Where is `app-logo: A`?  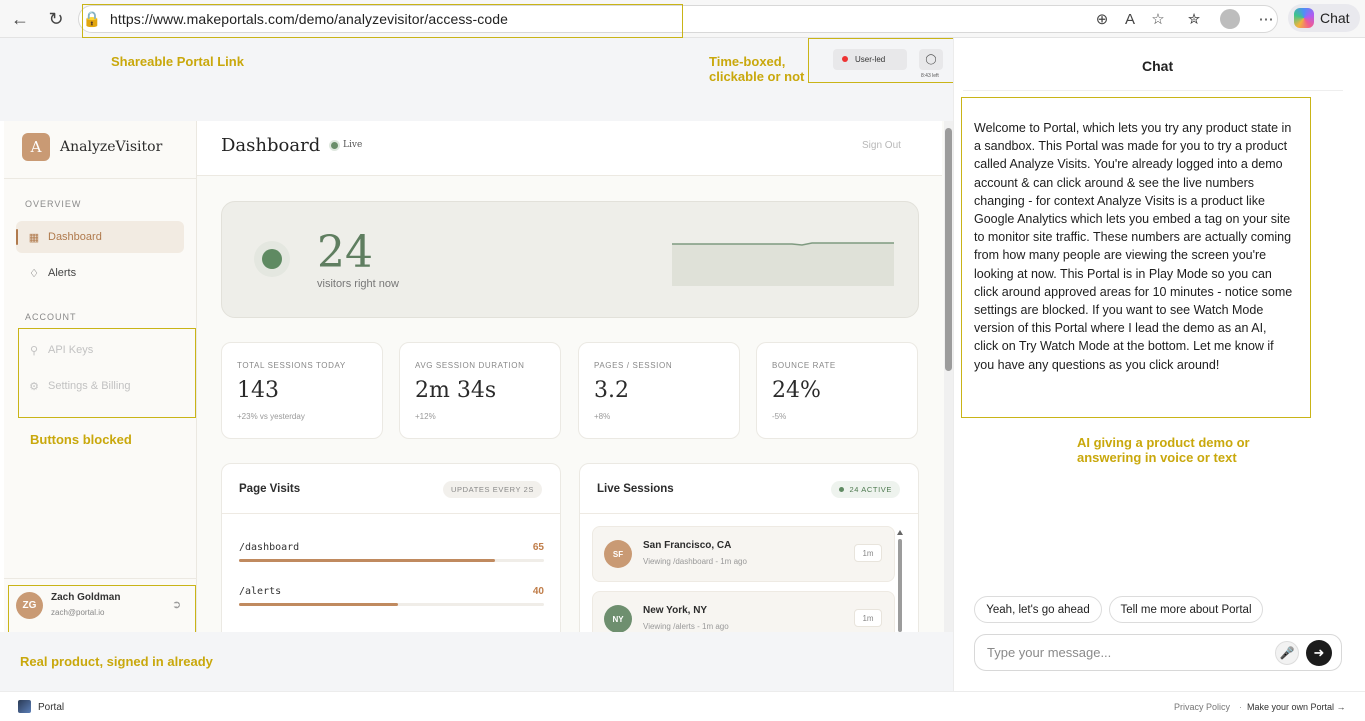 app-logo: A is located at coordinates (36, 147).